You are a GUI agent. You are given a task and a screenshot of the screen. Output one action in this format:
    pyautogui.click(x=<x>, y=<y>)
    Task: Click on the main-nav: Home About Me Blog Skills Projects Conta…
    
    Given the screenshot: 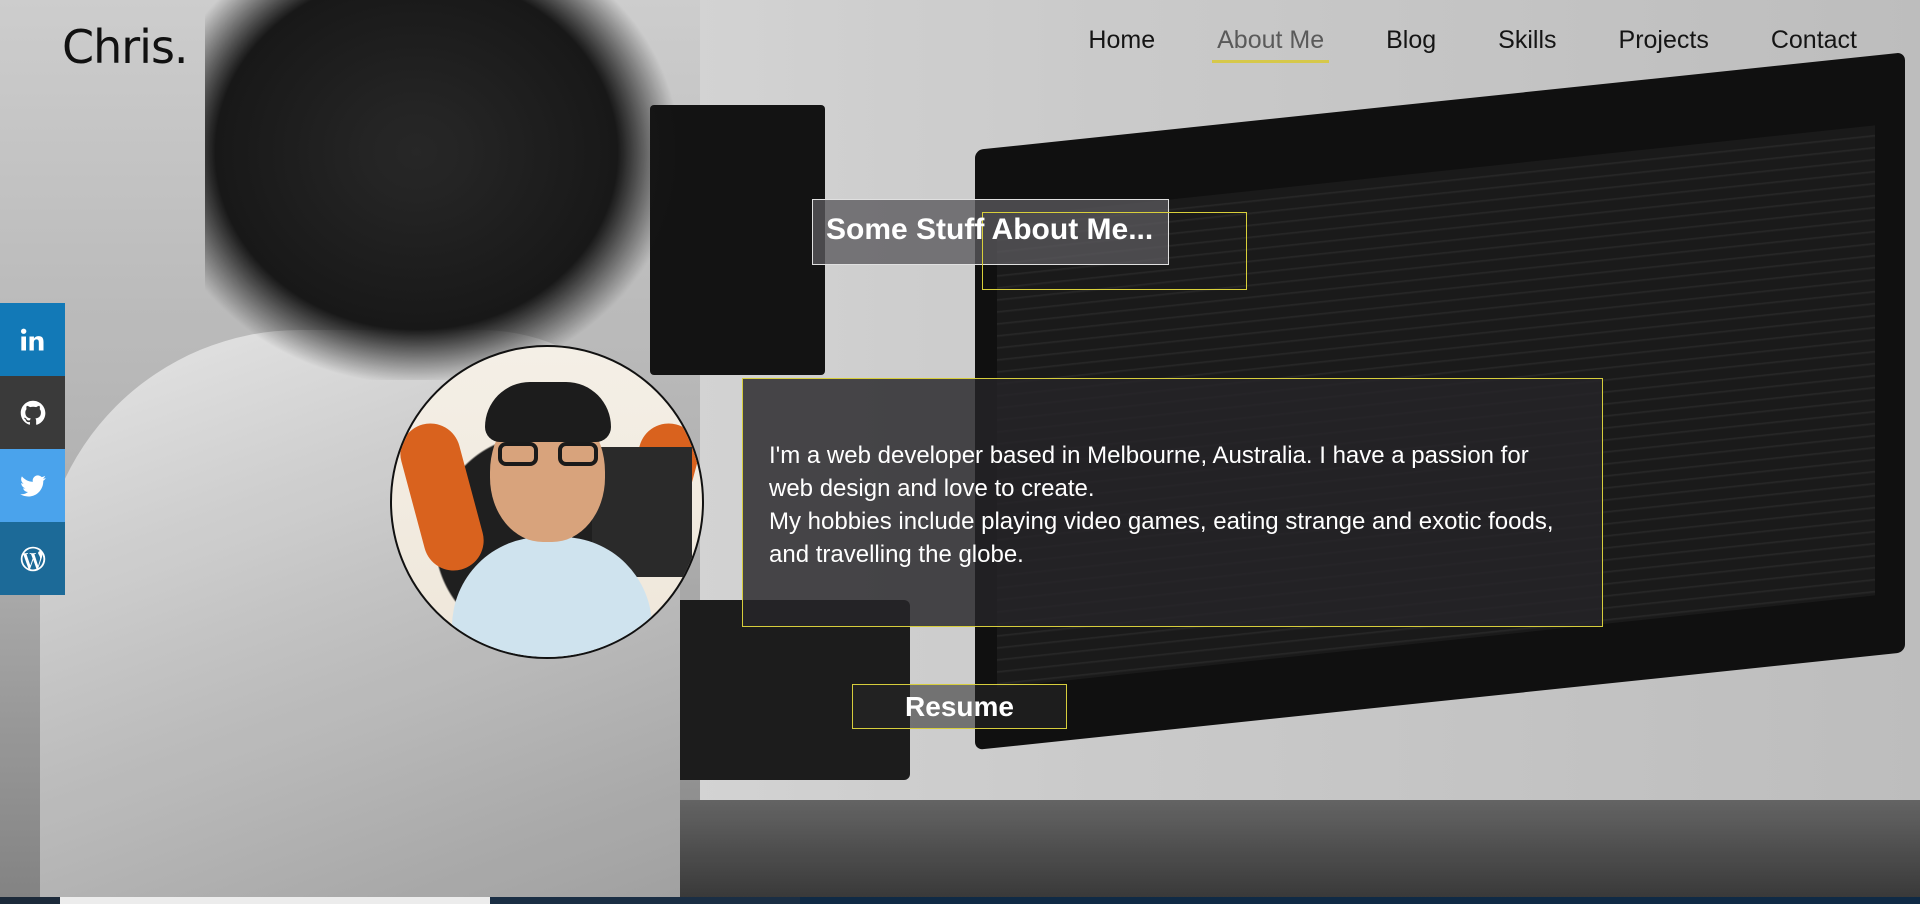 What is the action you would take?
    pyautogui.click(x=1472, y=44)
    